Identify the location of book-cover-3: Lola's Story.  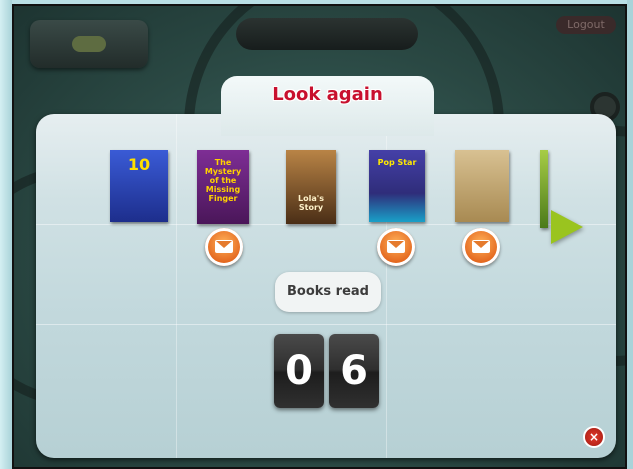
(311, 187).